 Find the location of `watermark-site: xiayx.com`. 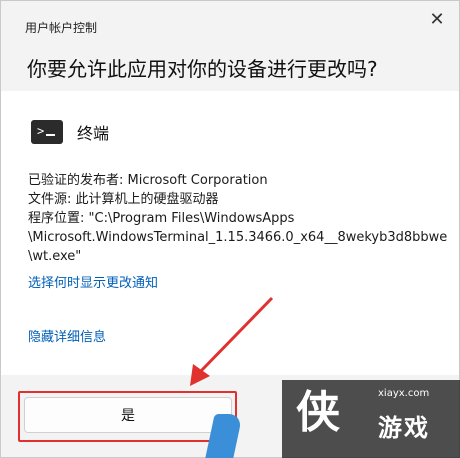

watermark-site: xiayx.com is located at coordinates (404, 393).